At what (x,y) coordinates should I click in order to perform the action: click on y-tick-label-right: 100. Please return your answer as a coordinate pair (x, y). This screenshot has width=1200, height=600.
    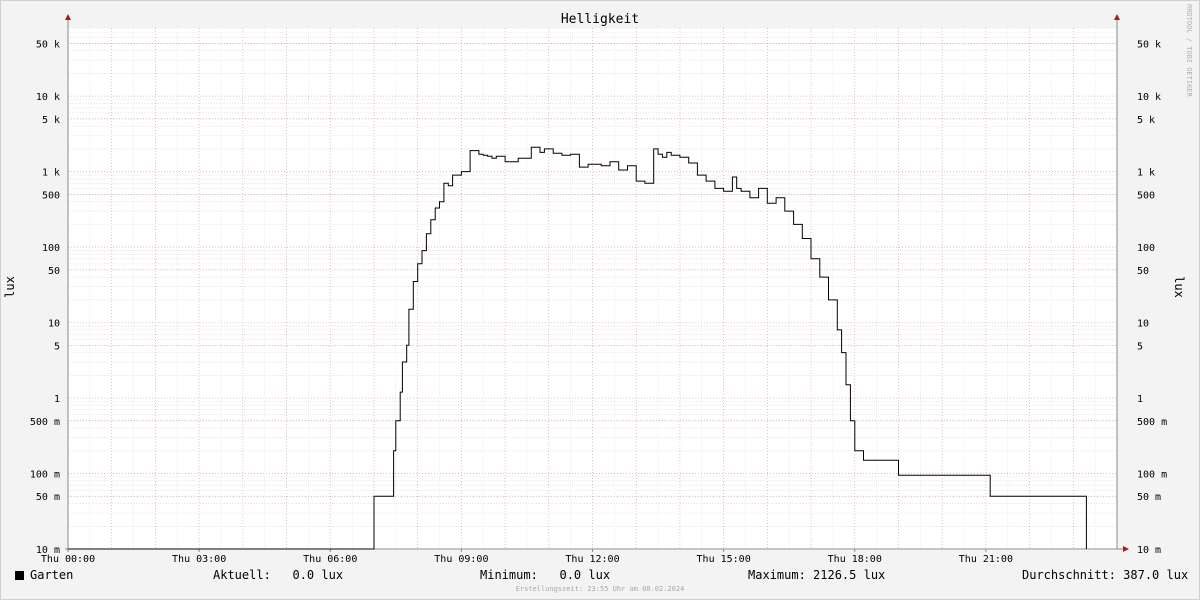
    Looking at the image, I should click on (1146, 248).